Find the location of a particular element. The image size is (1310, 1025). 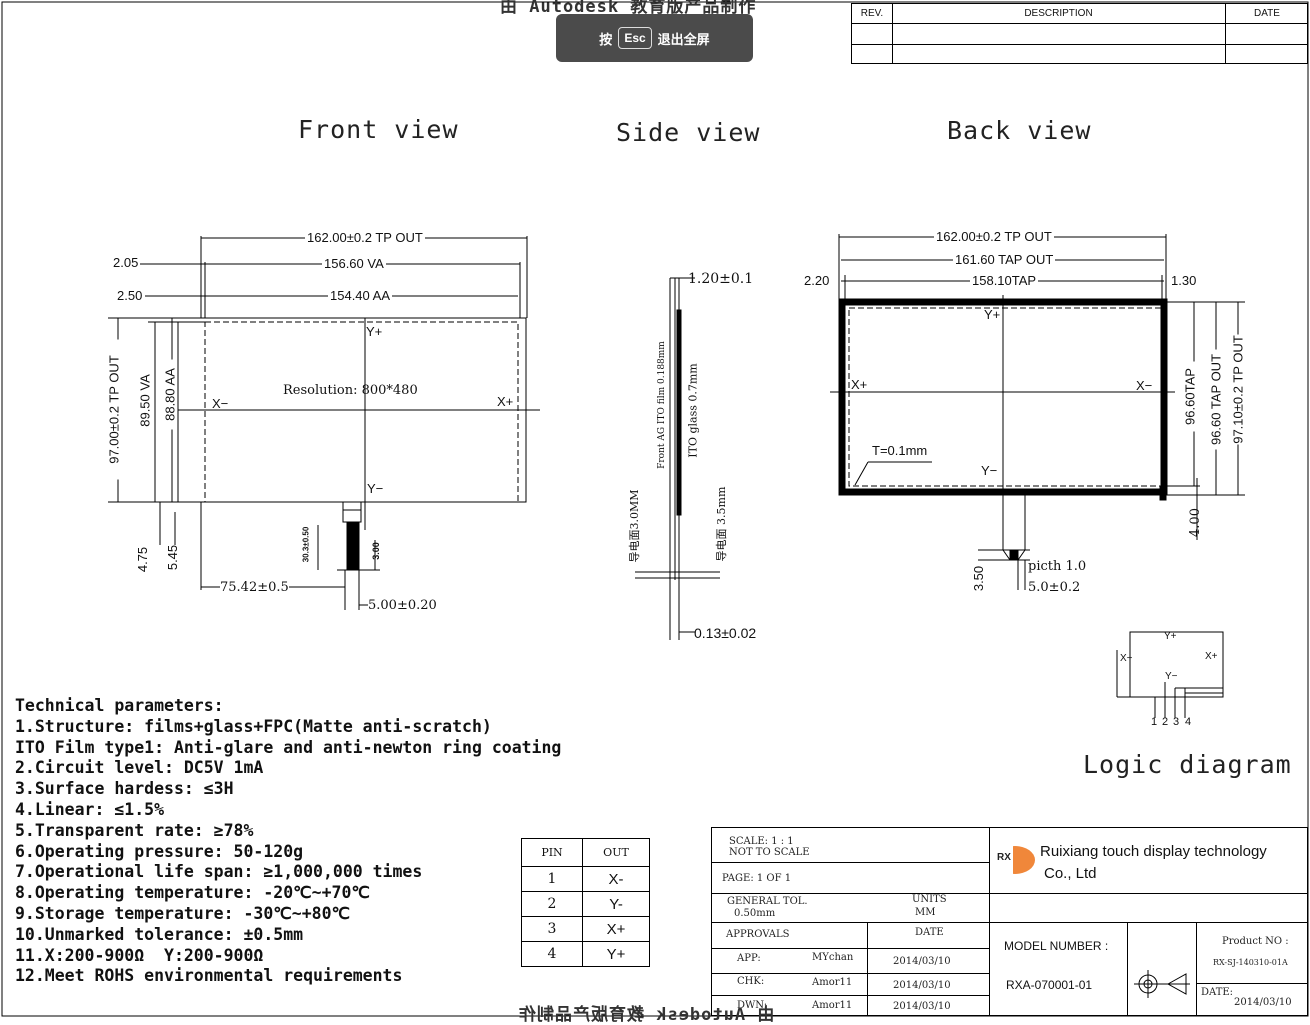

pin-output: X- is located at coordinates (616, 879).